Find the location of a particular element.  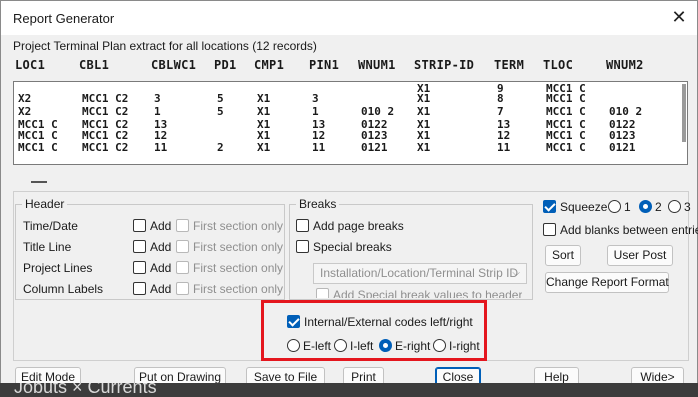

add-page-breaks-label: Add page breaks is located at coordinates (358, 226).